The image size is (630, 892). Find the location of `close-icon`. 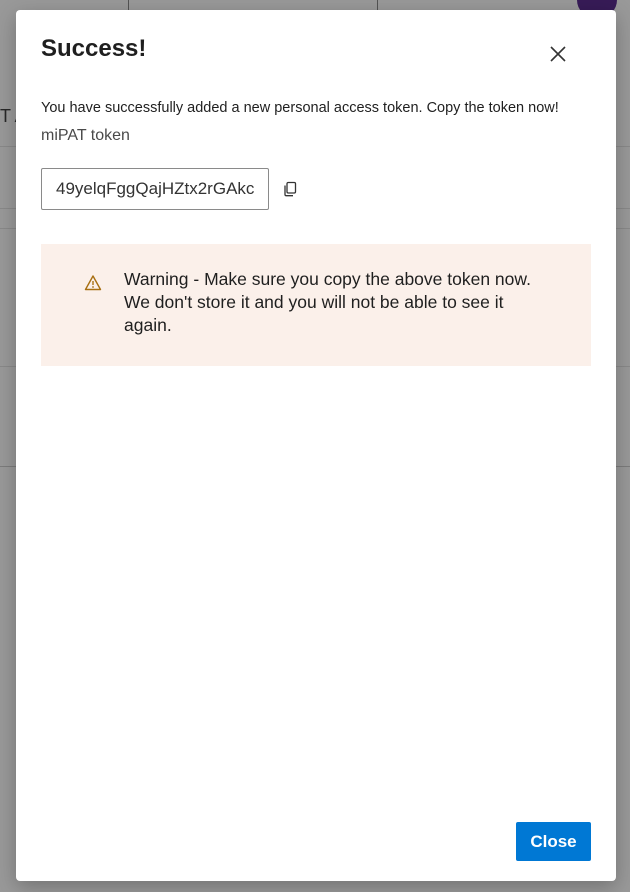

close-icon is located at coordinates (558, 54).